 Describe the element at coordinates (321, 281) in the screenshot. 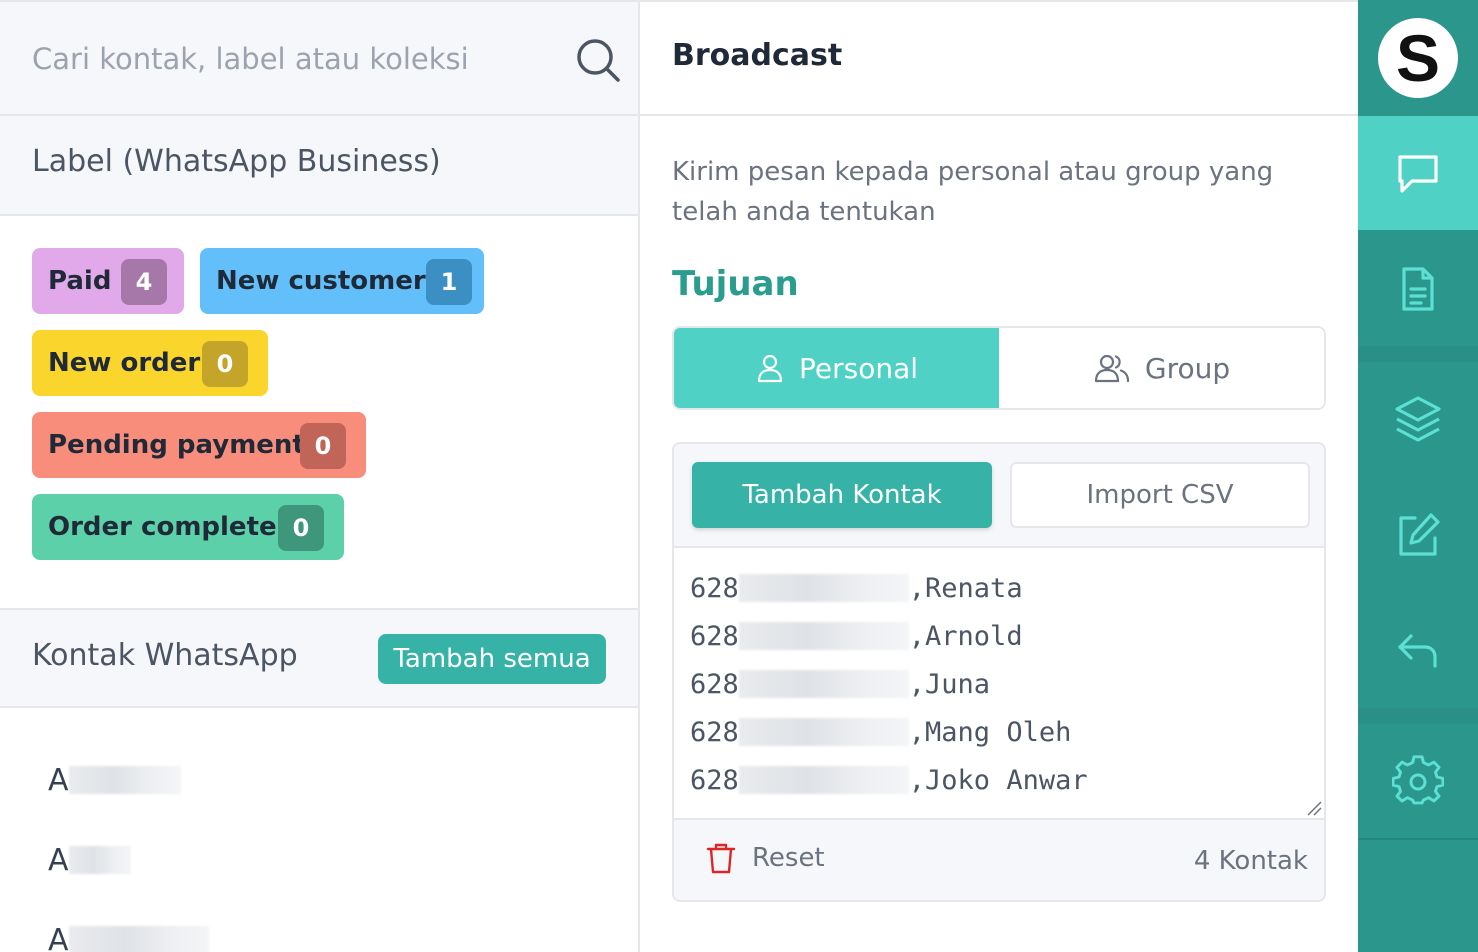

I see `label-chip-name: New customer` at that location.